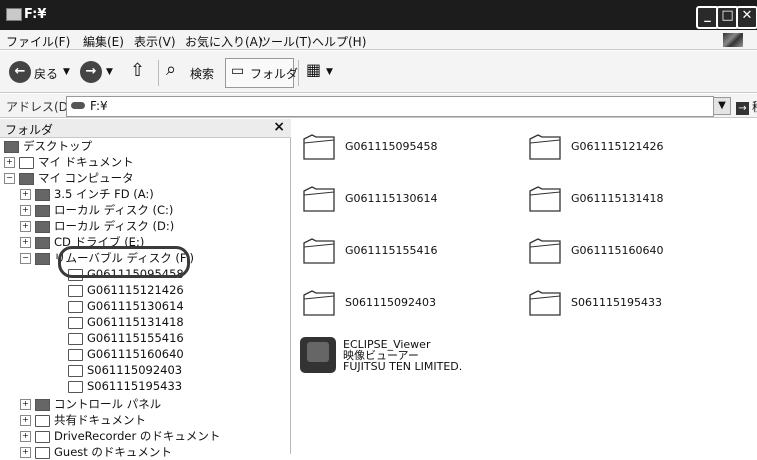  Describe the element at coordinates (171, 69) in the screenshot. I see `search-icon: ⌕` at that location.